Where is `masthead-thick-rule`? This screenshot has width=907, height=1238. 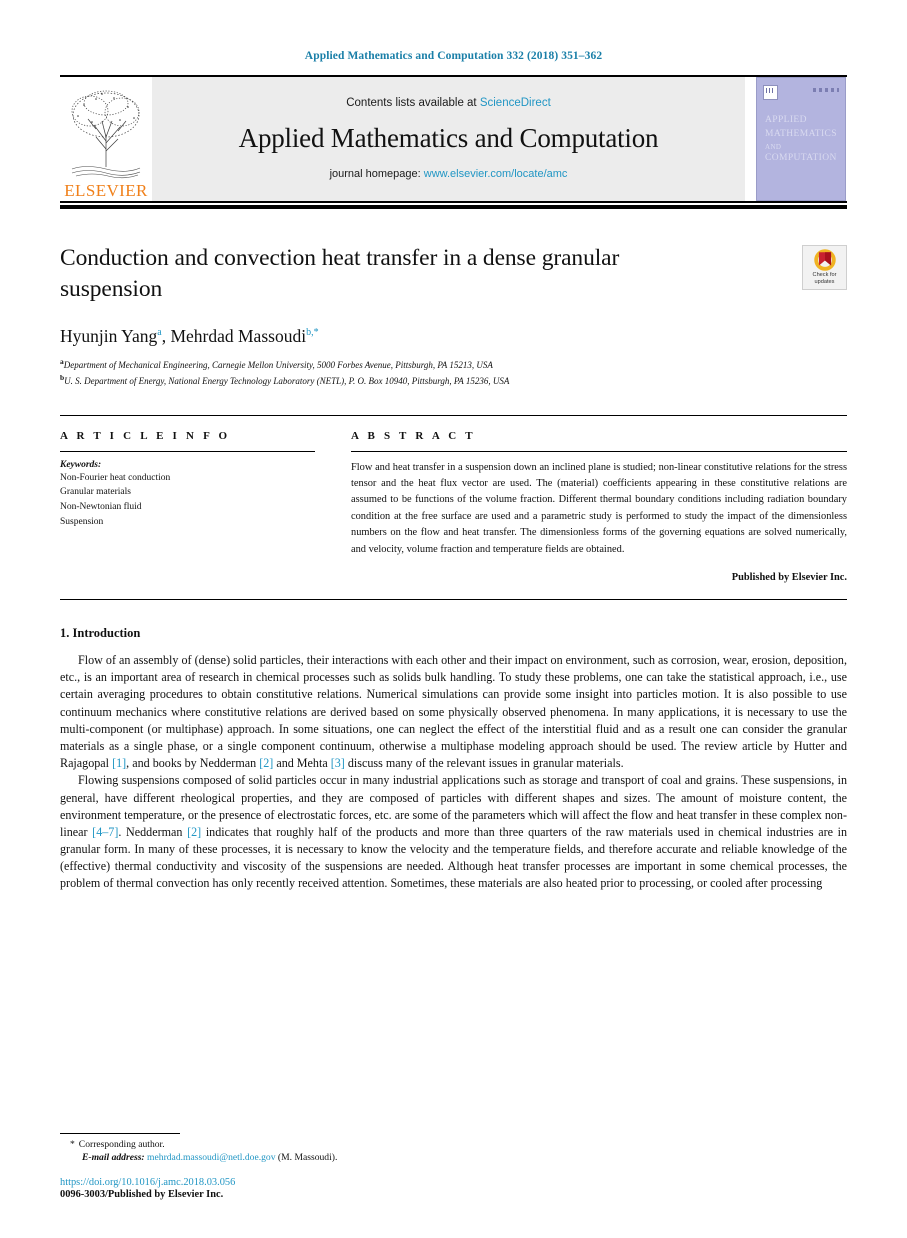
masthead-thick-rule is located at coordinates (453, 207).